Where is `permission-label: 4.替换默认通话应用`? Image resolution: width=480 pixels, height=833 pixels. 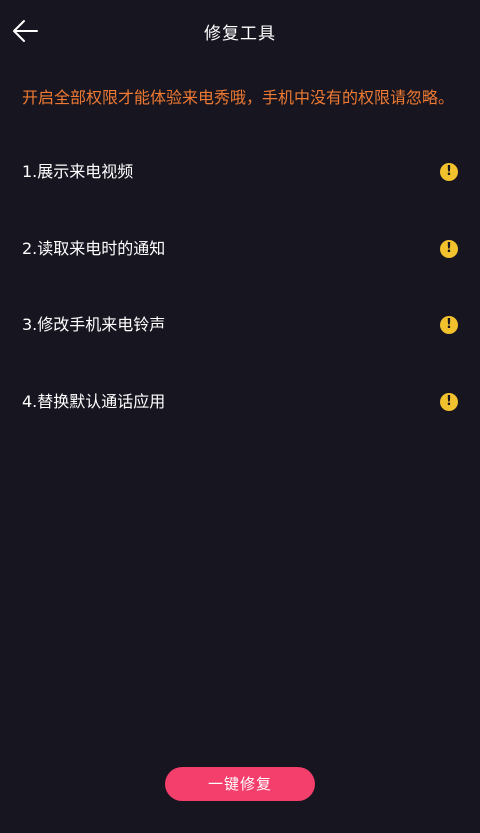 permission-label: 4.替换默认通话应用 is located at coordinates (94, 401).